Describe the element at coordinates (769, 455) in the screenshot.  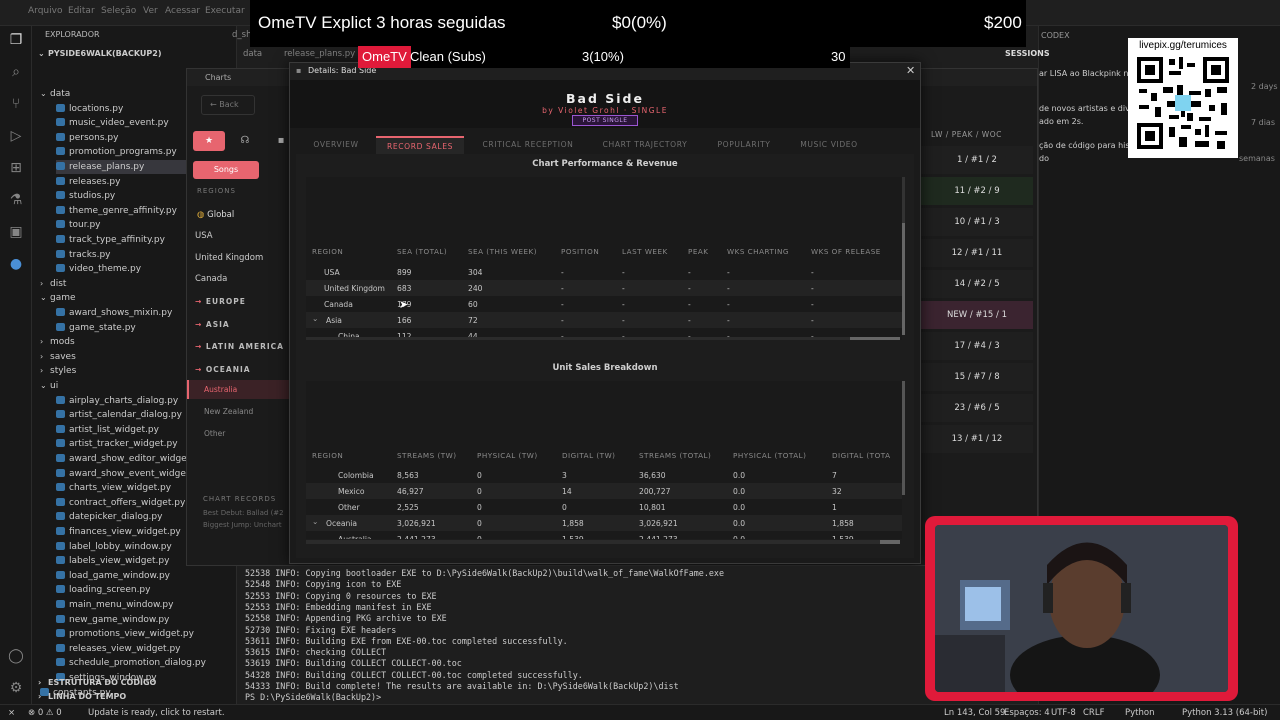
I see `column-header: PHYSICAL (TOTAL)` at that location.